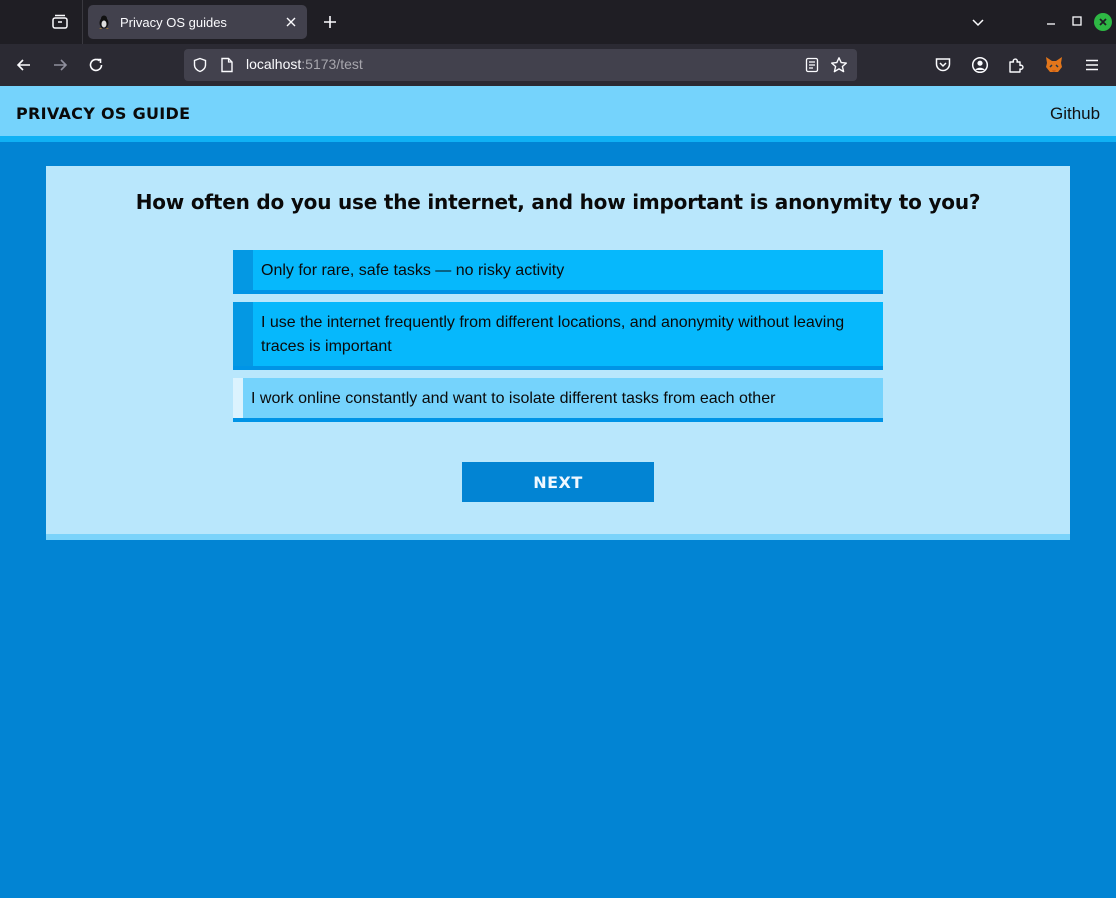  Describe the element at coordinates (227, 65) in the screenshot. I see `page-icon` at that location.